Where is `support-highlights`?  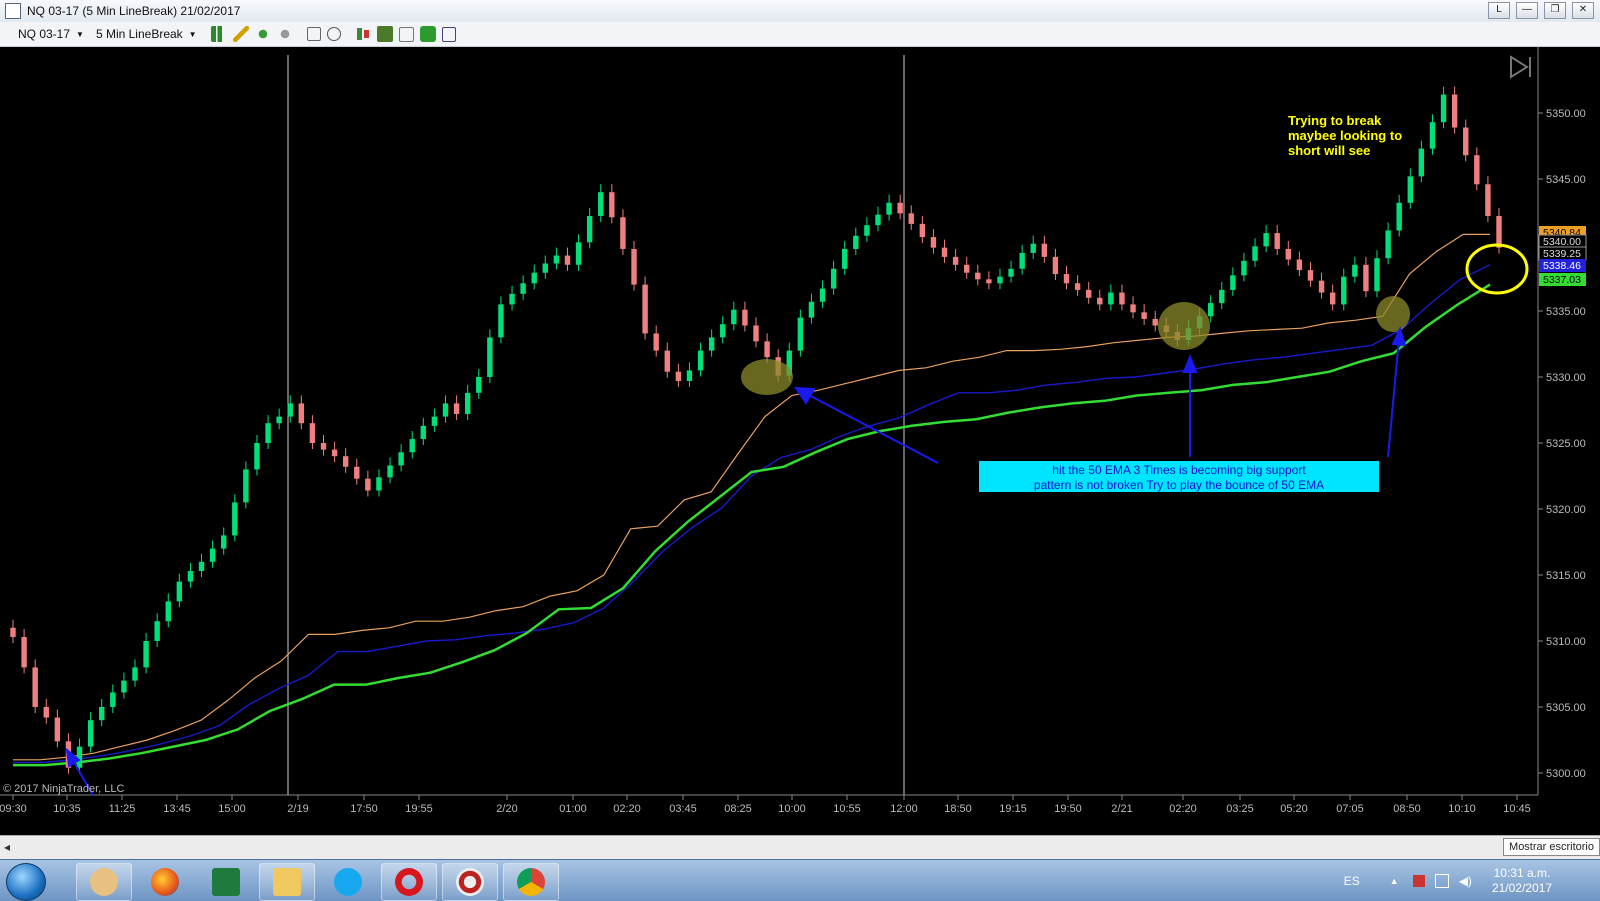 support-highlights is located at coordinates (1135, 319).